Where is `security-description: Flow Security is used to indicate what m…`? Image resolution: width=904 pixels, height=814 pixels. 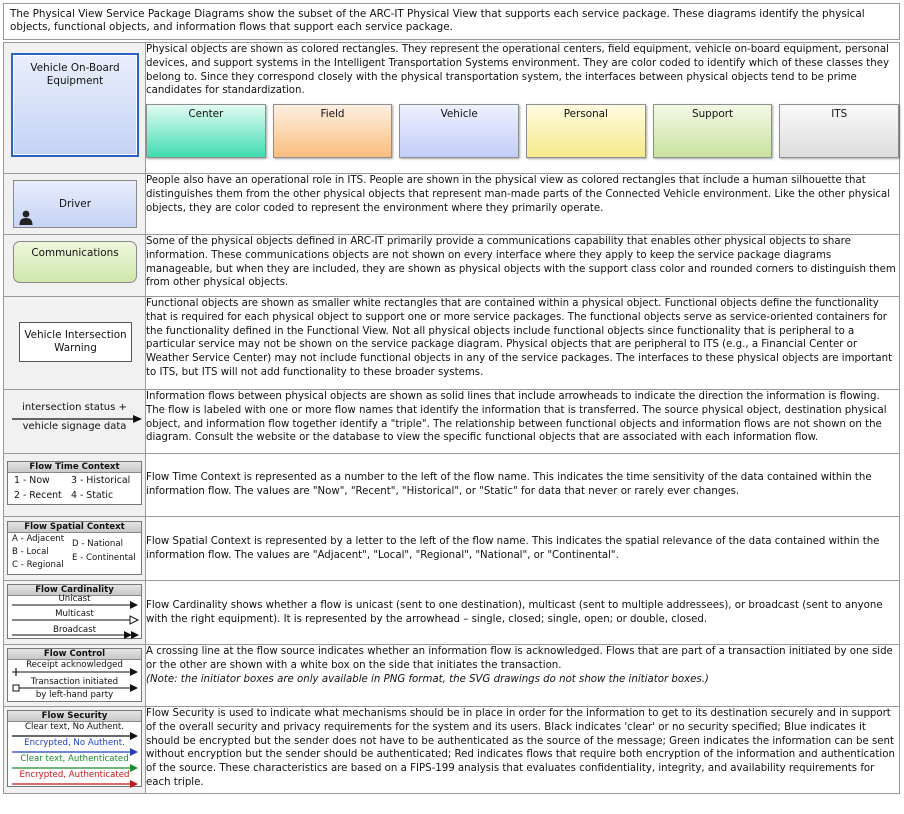
security-description: Flow Security is used to indicate what m… is located at coordinates (520, 748).